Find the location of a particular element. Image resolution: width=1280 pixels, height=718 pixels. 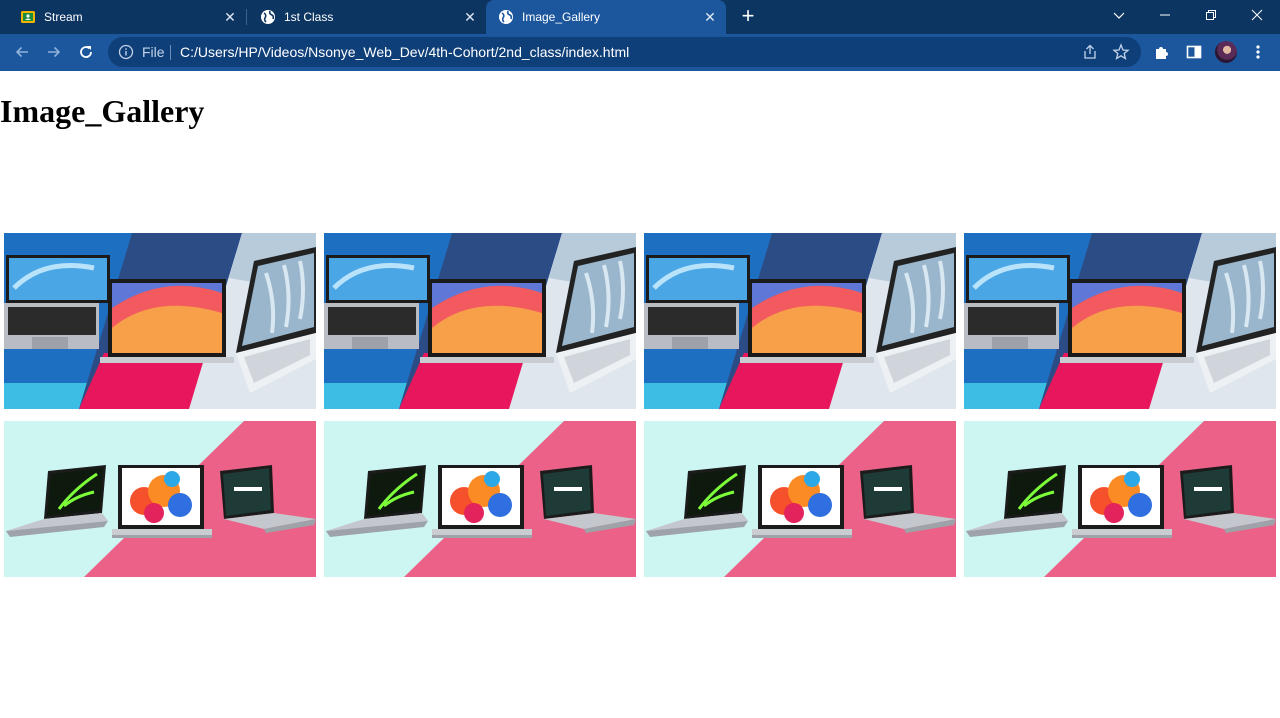

chevron-down-icon is located at coordinates (1119, 15).